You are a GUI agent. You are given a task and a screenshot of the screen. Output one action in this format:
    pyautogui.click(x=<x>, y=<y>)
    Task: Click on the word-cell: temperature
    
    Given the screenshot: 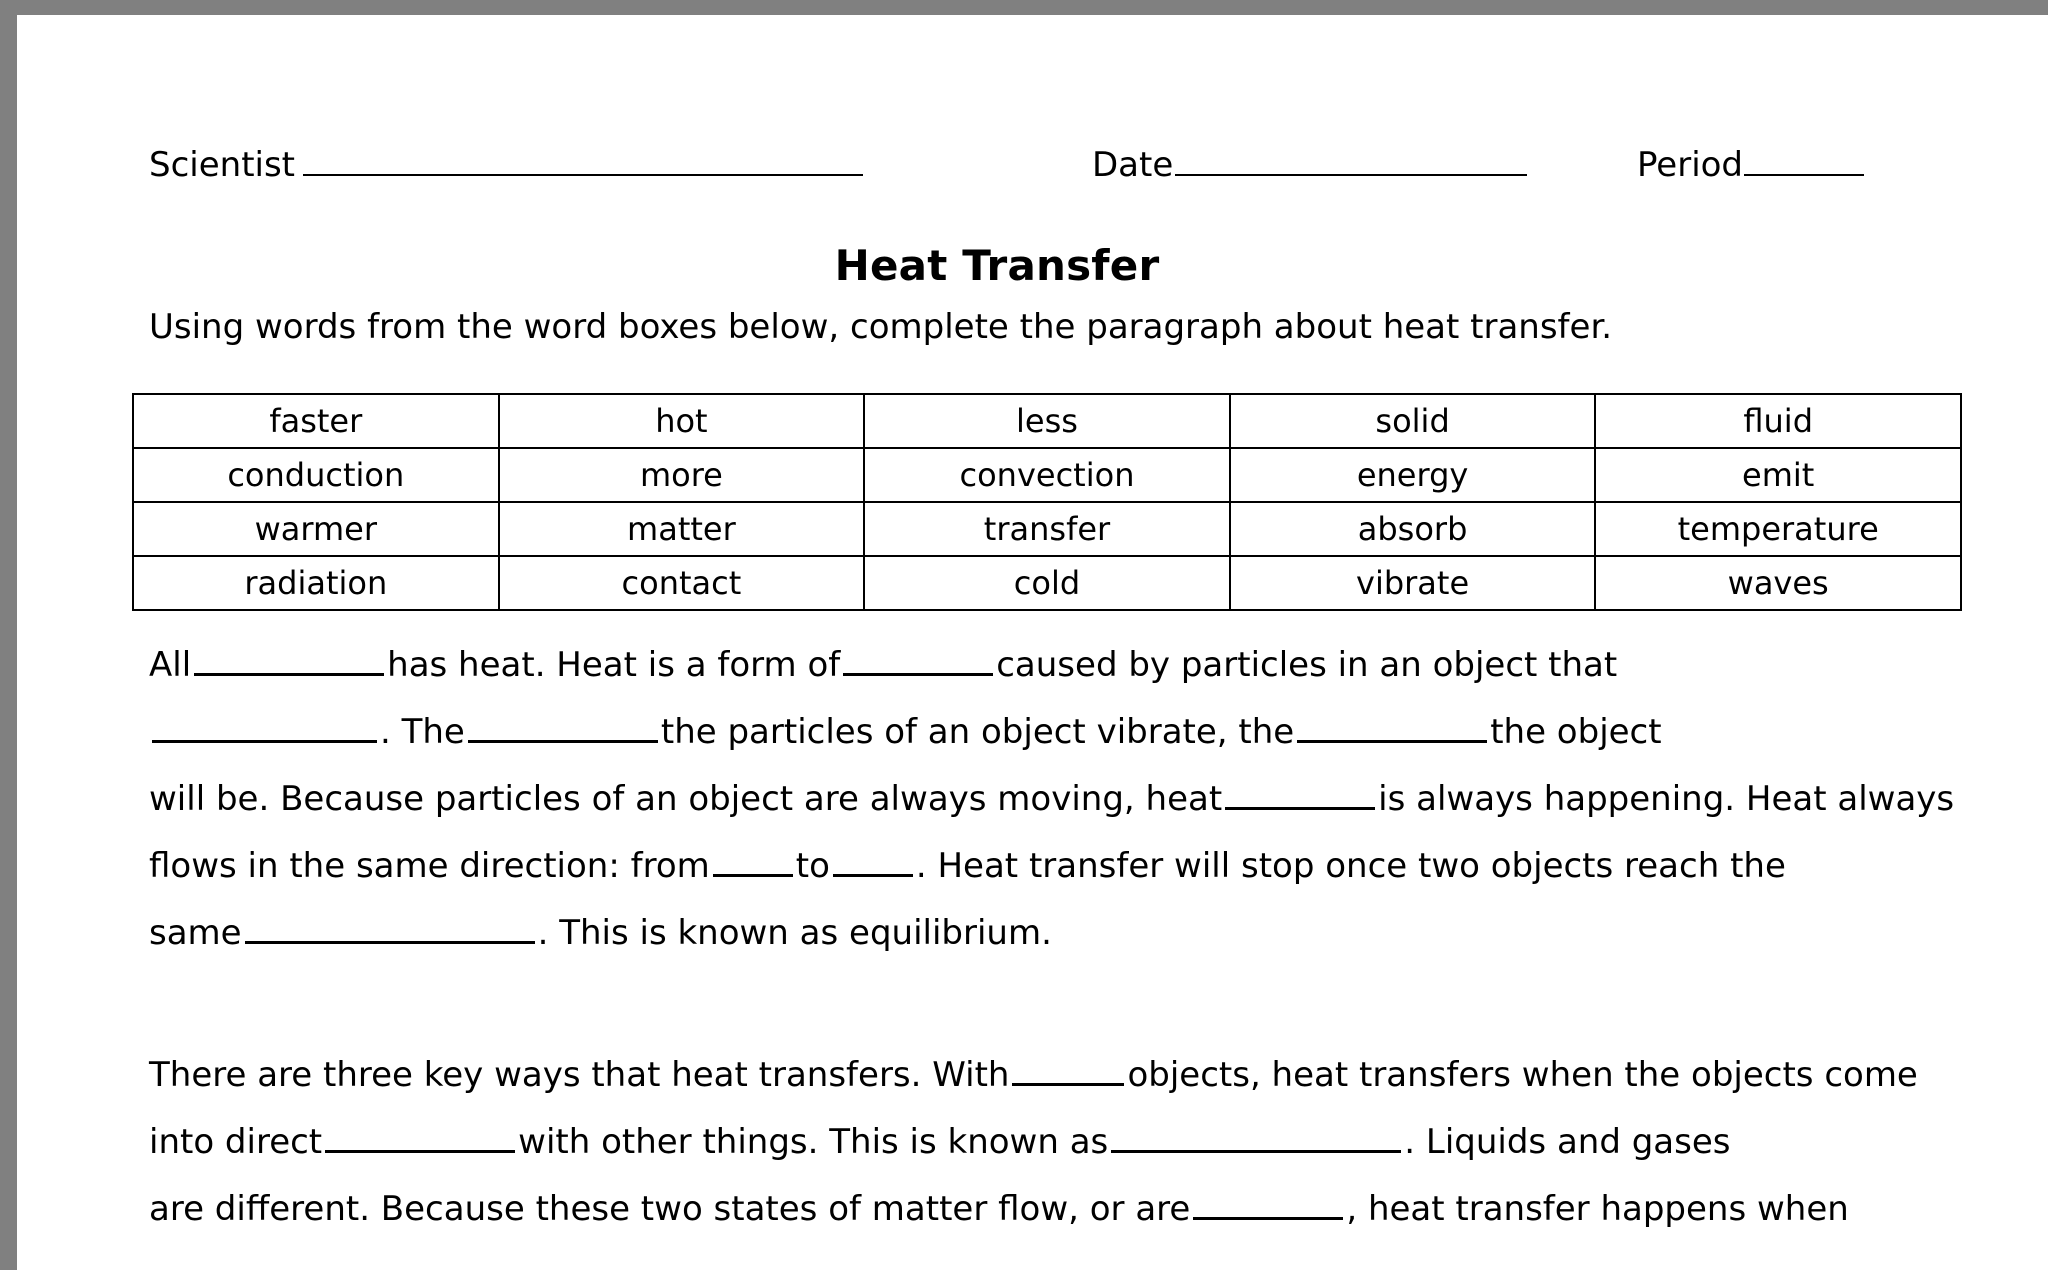 What is the action you would take?
    pyautogui.click(x=1778, y=529)
    